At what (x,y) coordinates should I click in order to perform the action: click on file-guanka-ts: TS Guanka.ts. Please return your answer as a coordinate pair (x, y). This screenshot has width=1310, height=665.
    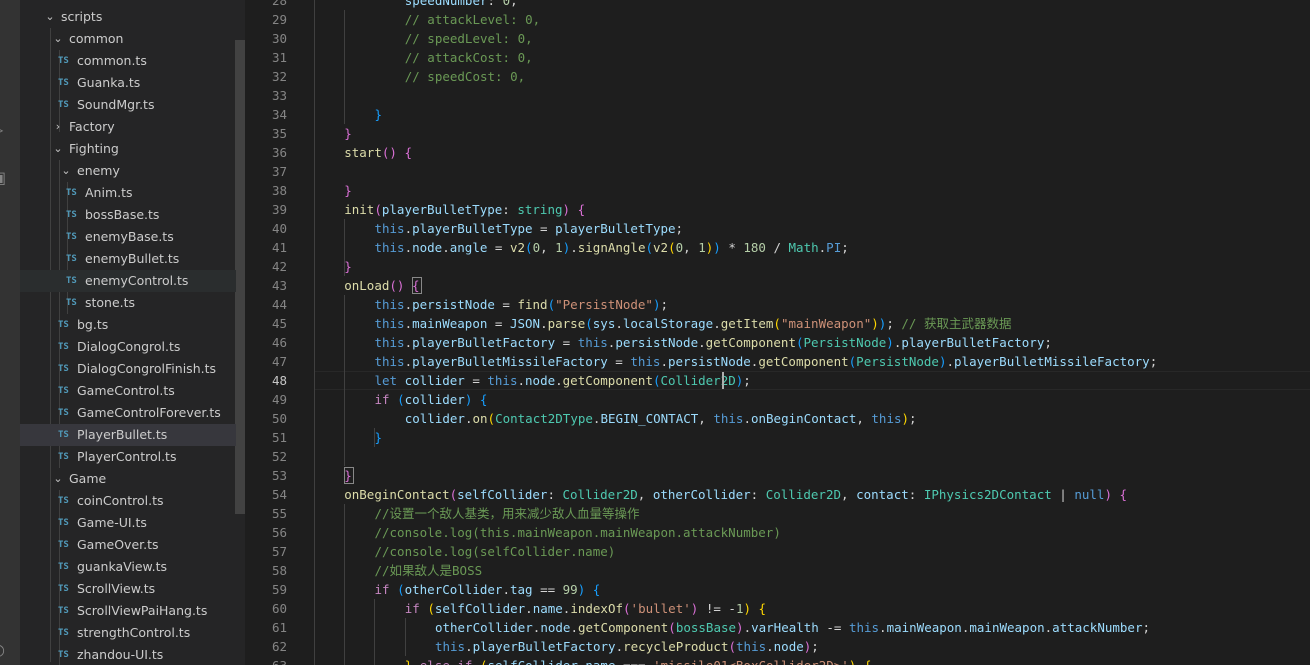
    Looking at the image, I should click on (128, 83).